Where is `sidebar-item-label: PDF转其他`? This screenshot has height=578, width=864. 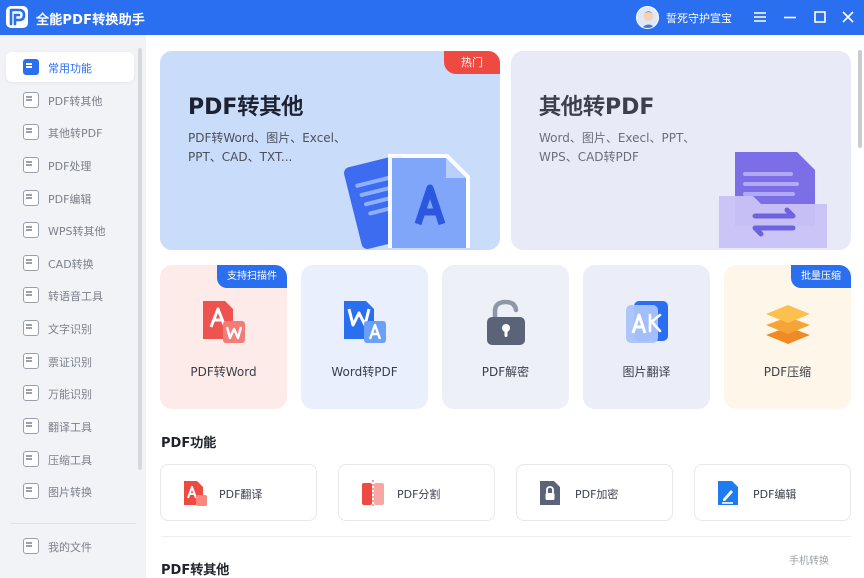
sidebar-item-label: PDF转其他 is located at coordinates (75, 101).